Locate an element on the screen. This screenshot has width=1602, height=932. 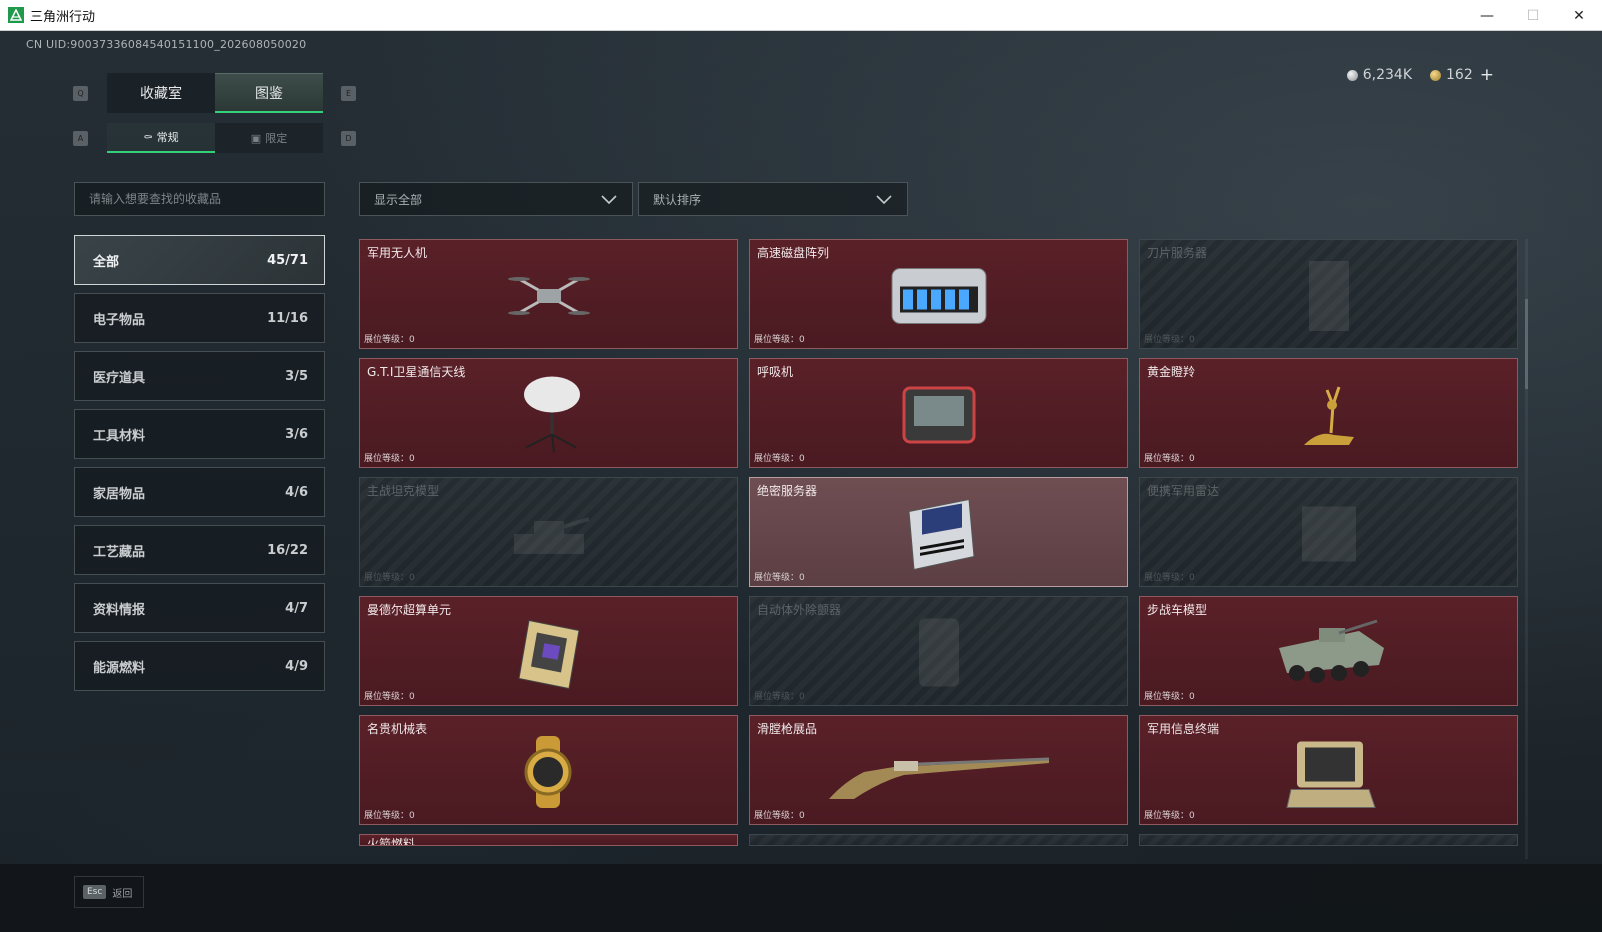
scrollbar-thumb is located at coordinates (1526, 344).